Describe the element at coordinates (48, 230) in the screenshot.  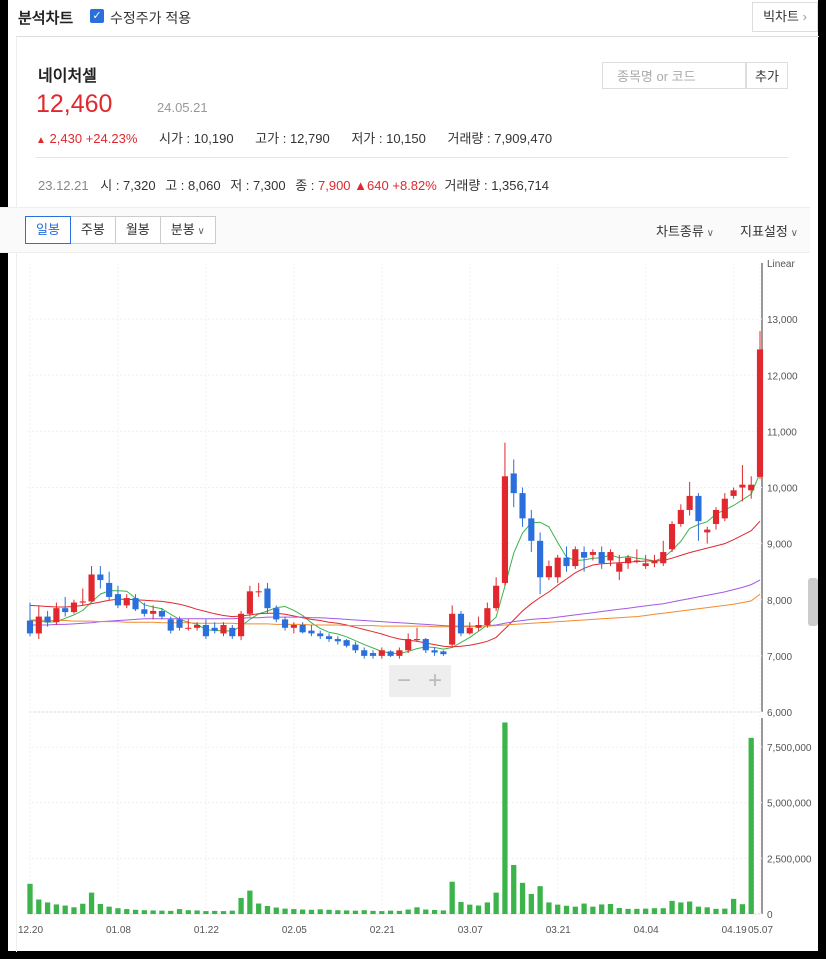
I see `tab-daily: 일봉` at that location.